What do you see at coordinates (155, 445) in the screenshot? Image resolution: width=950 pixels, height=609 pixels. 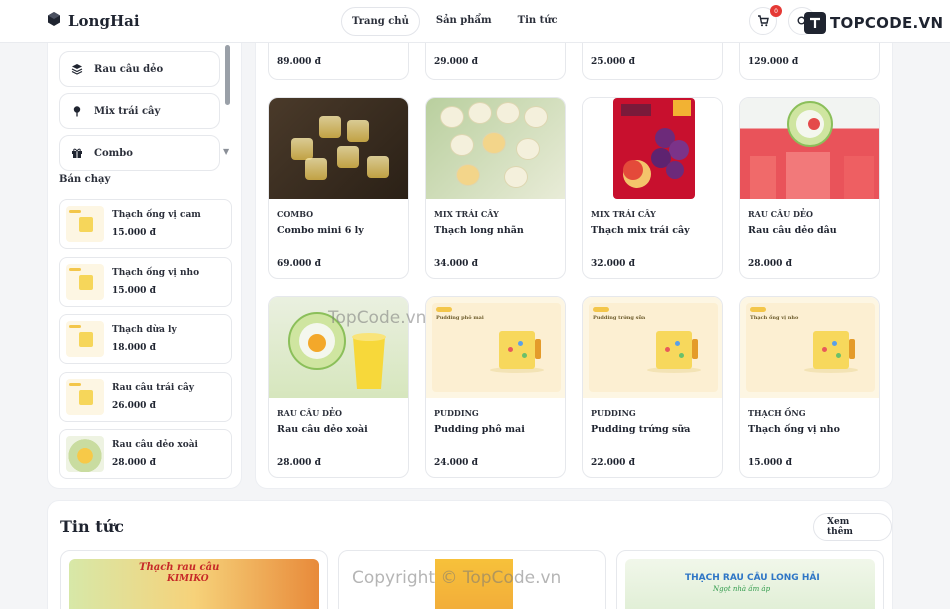 I see `best-seller-name: Rau câu dẻo xoài` at bounding box center [155, 445].